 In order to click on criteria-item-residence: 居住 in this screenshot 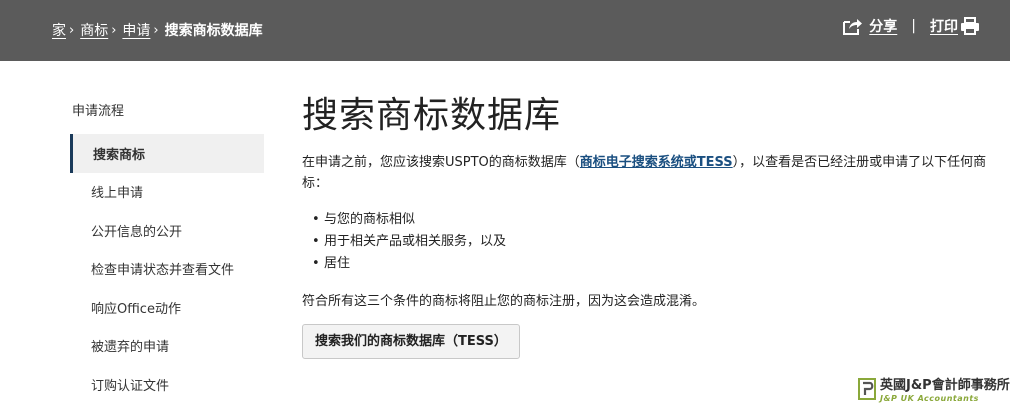, I will do `click(657, 264)`.